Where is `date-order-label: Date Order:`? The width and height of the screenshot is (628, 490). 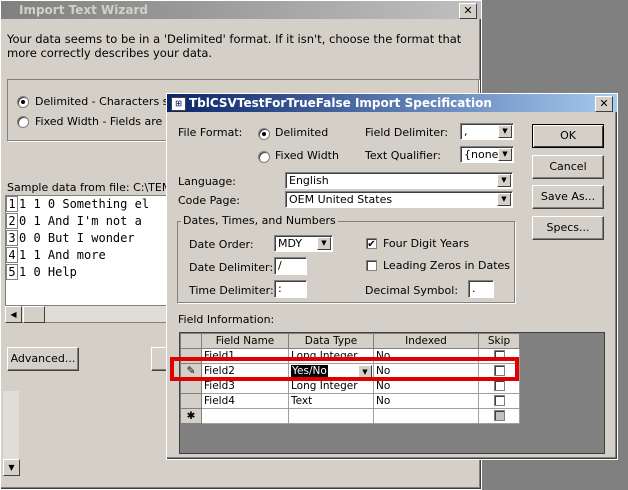 date-order-label: Date Order: is located at coordinates (221, 244).